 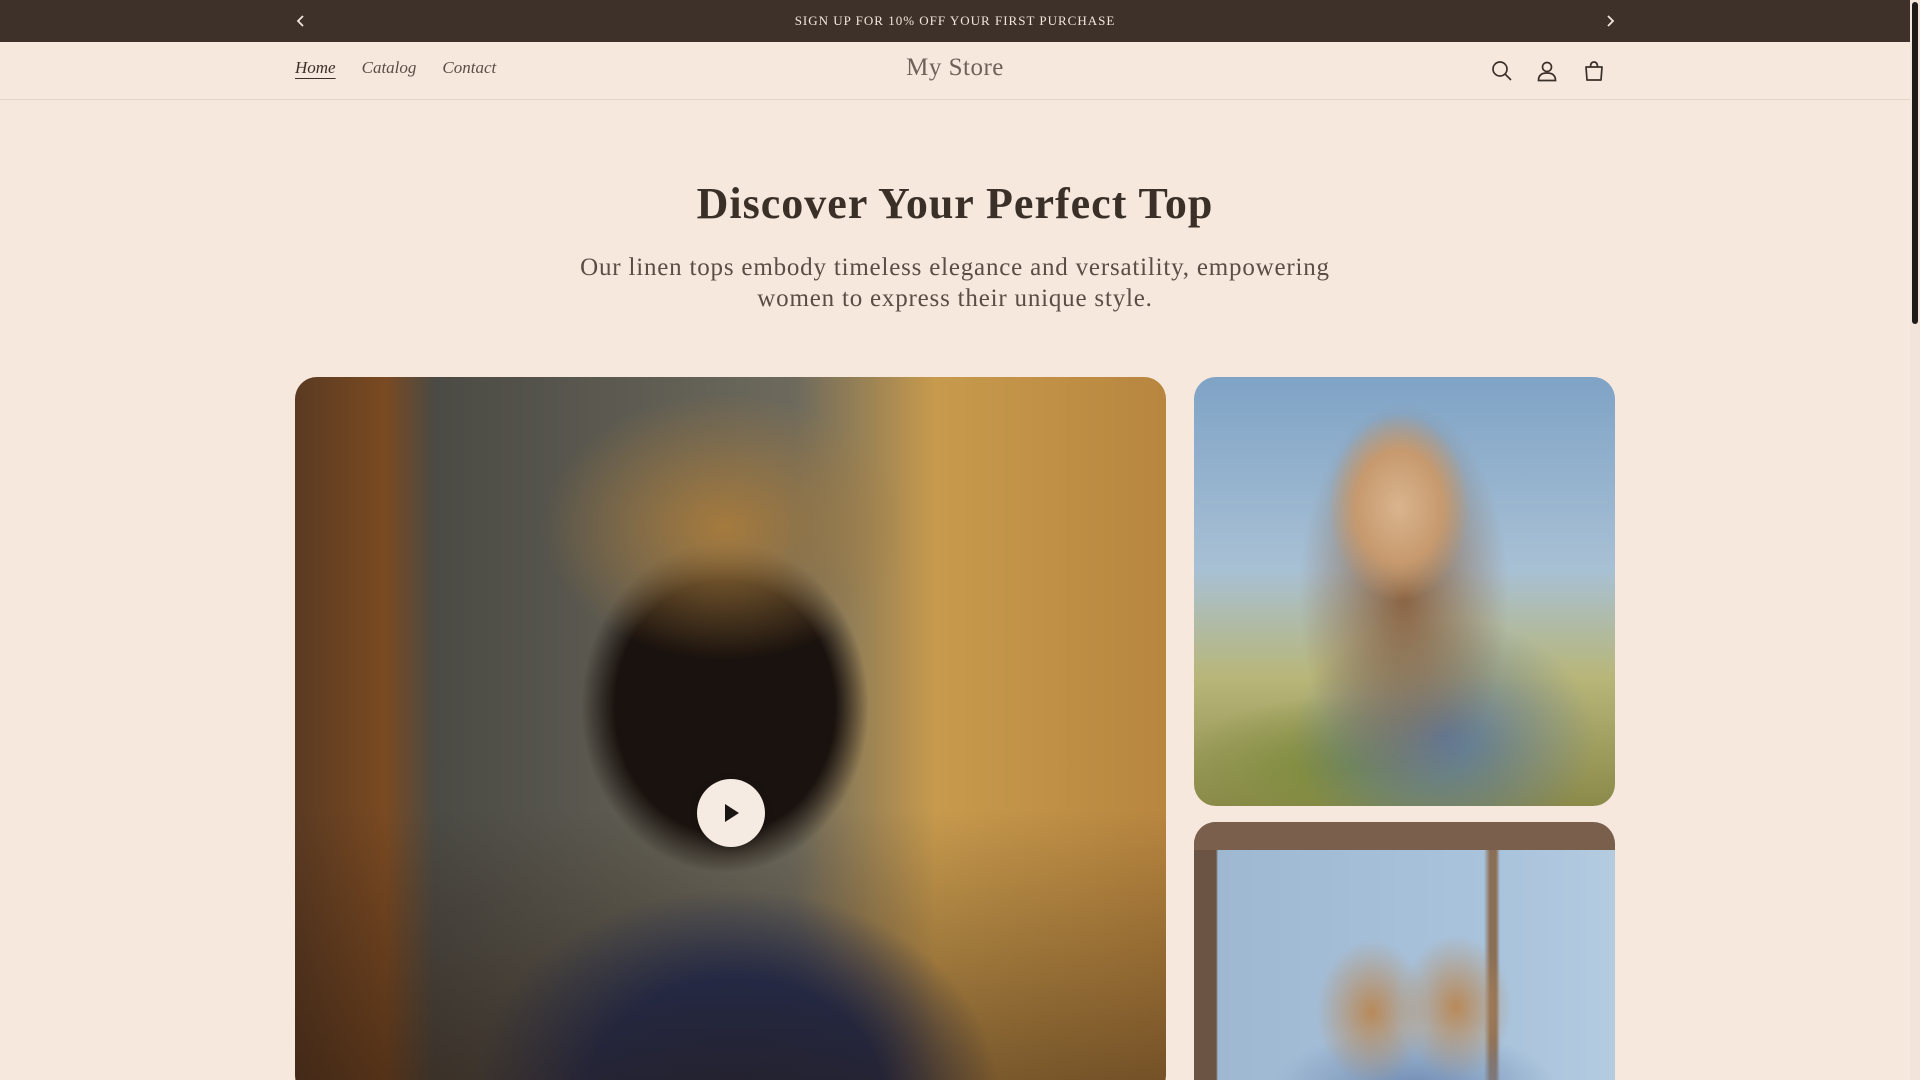 What do you see at coordinates (1915, 163) in the screenshot?
I see `scrollbar-thumb` at bounding box center [1915, 163].